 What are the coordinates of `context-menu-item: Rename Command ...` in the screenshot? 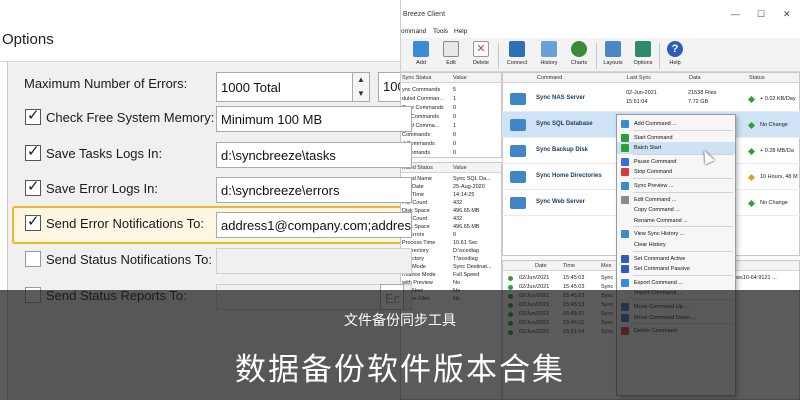 It's located at (676, 221).